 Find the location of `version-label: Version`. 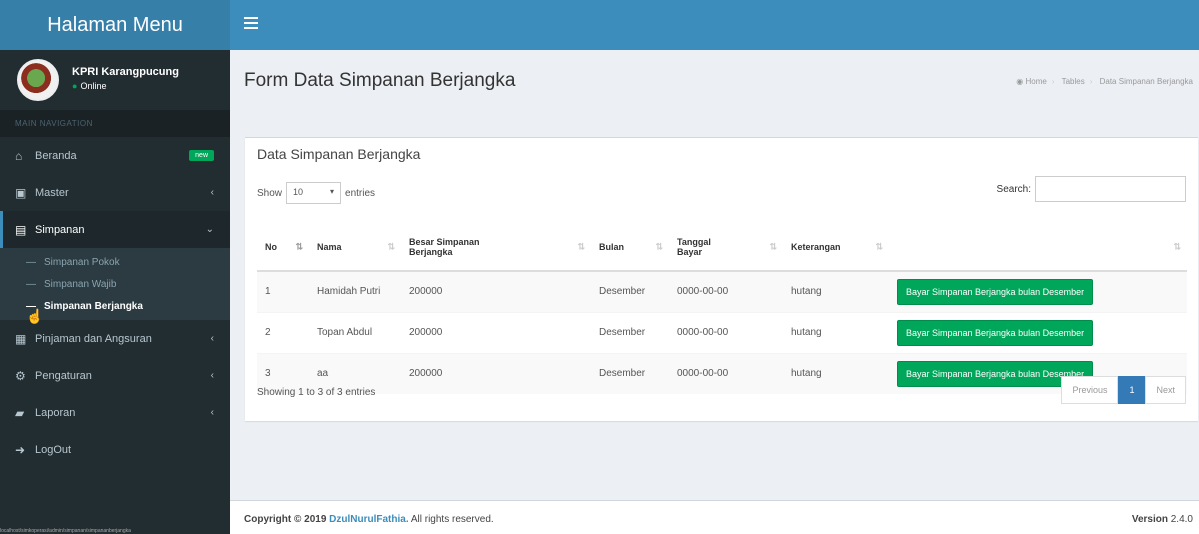

version-label: Version is located at coordinates (1149, 519).